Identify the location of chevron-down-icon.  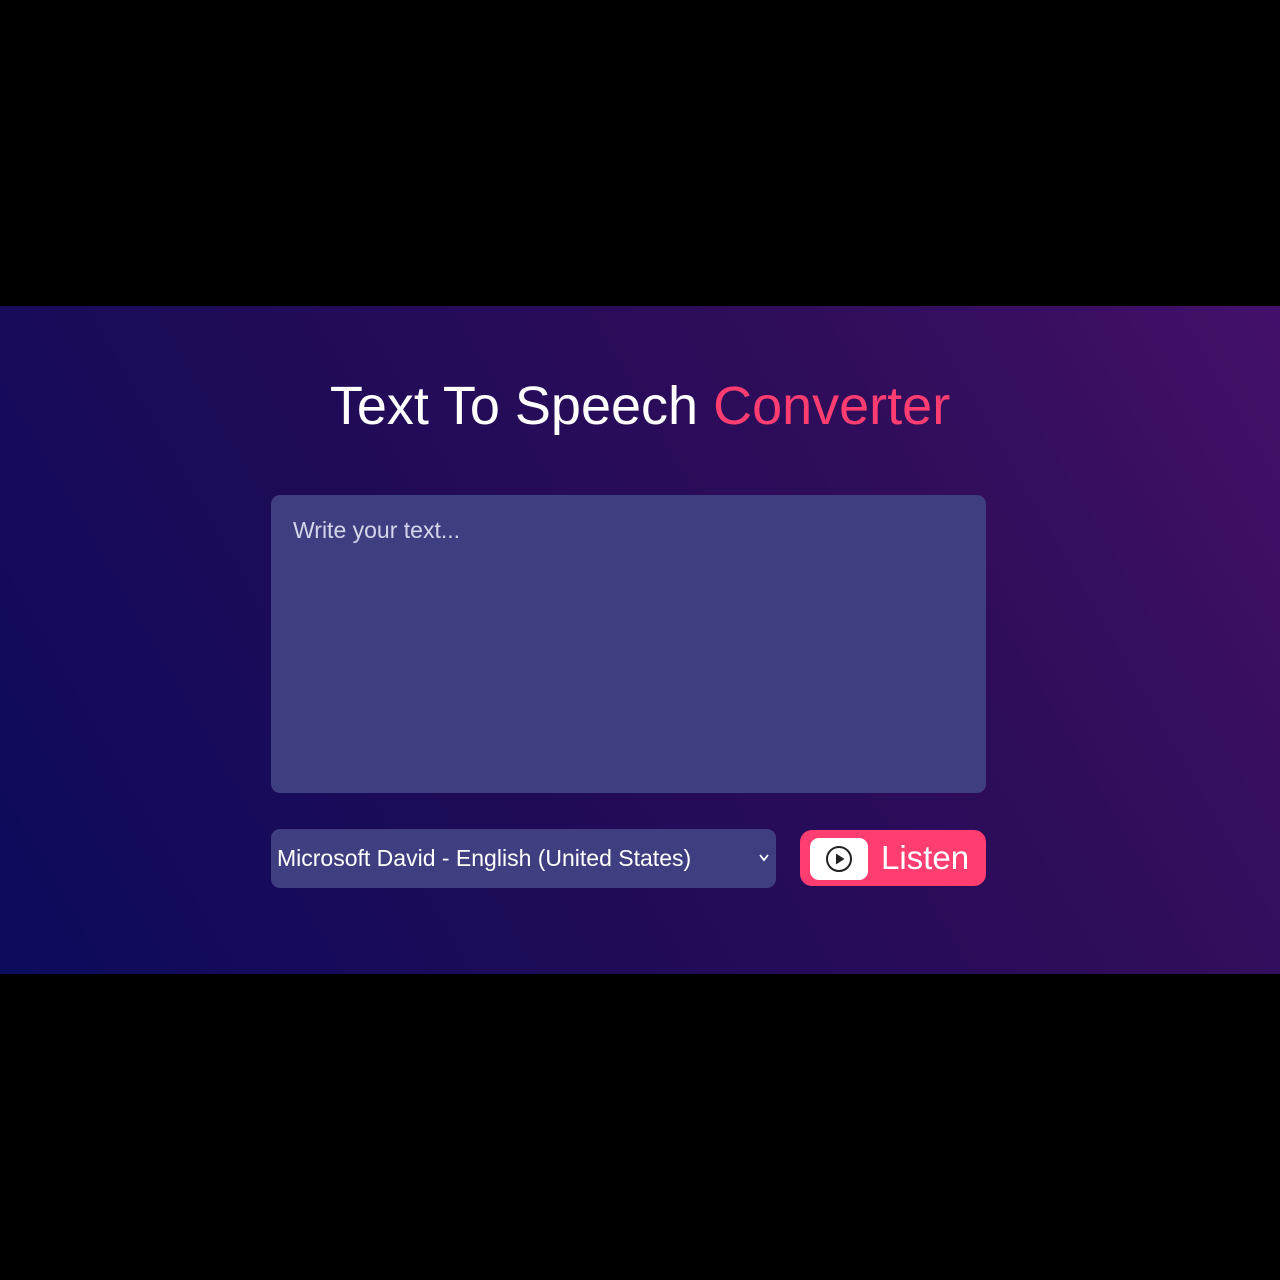
(765, 858).